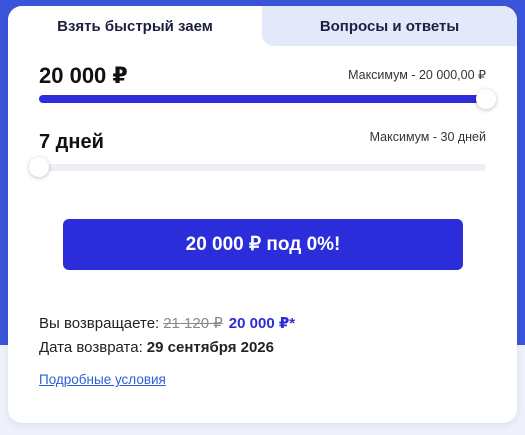  I want to click on amount-slider-thumb, so click(486, 99).